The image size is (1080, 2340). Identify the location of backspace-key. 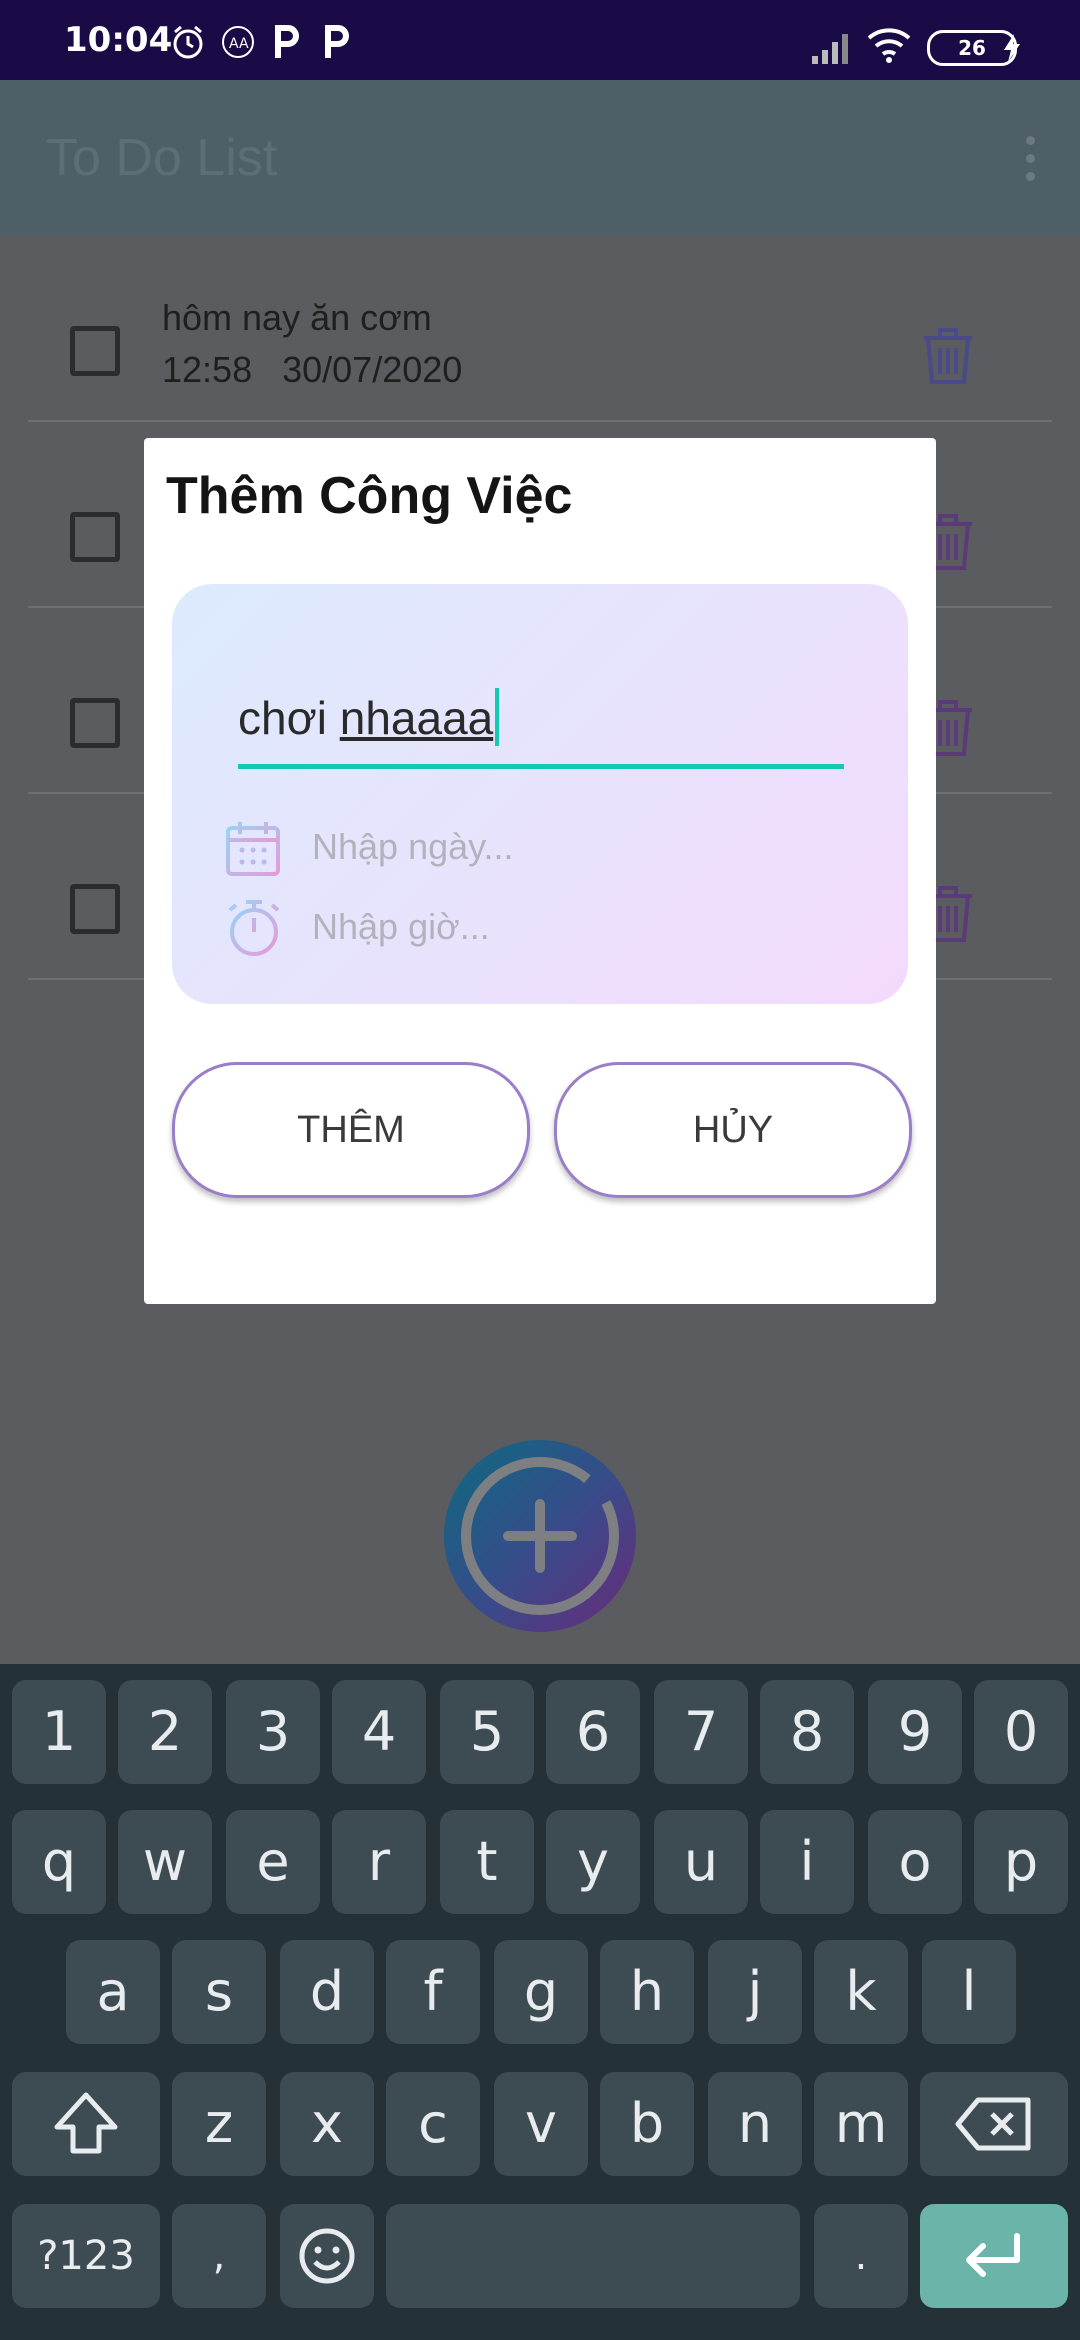
(994, 2124).